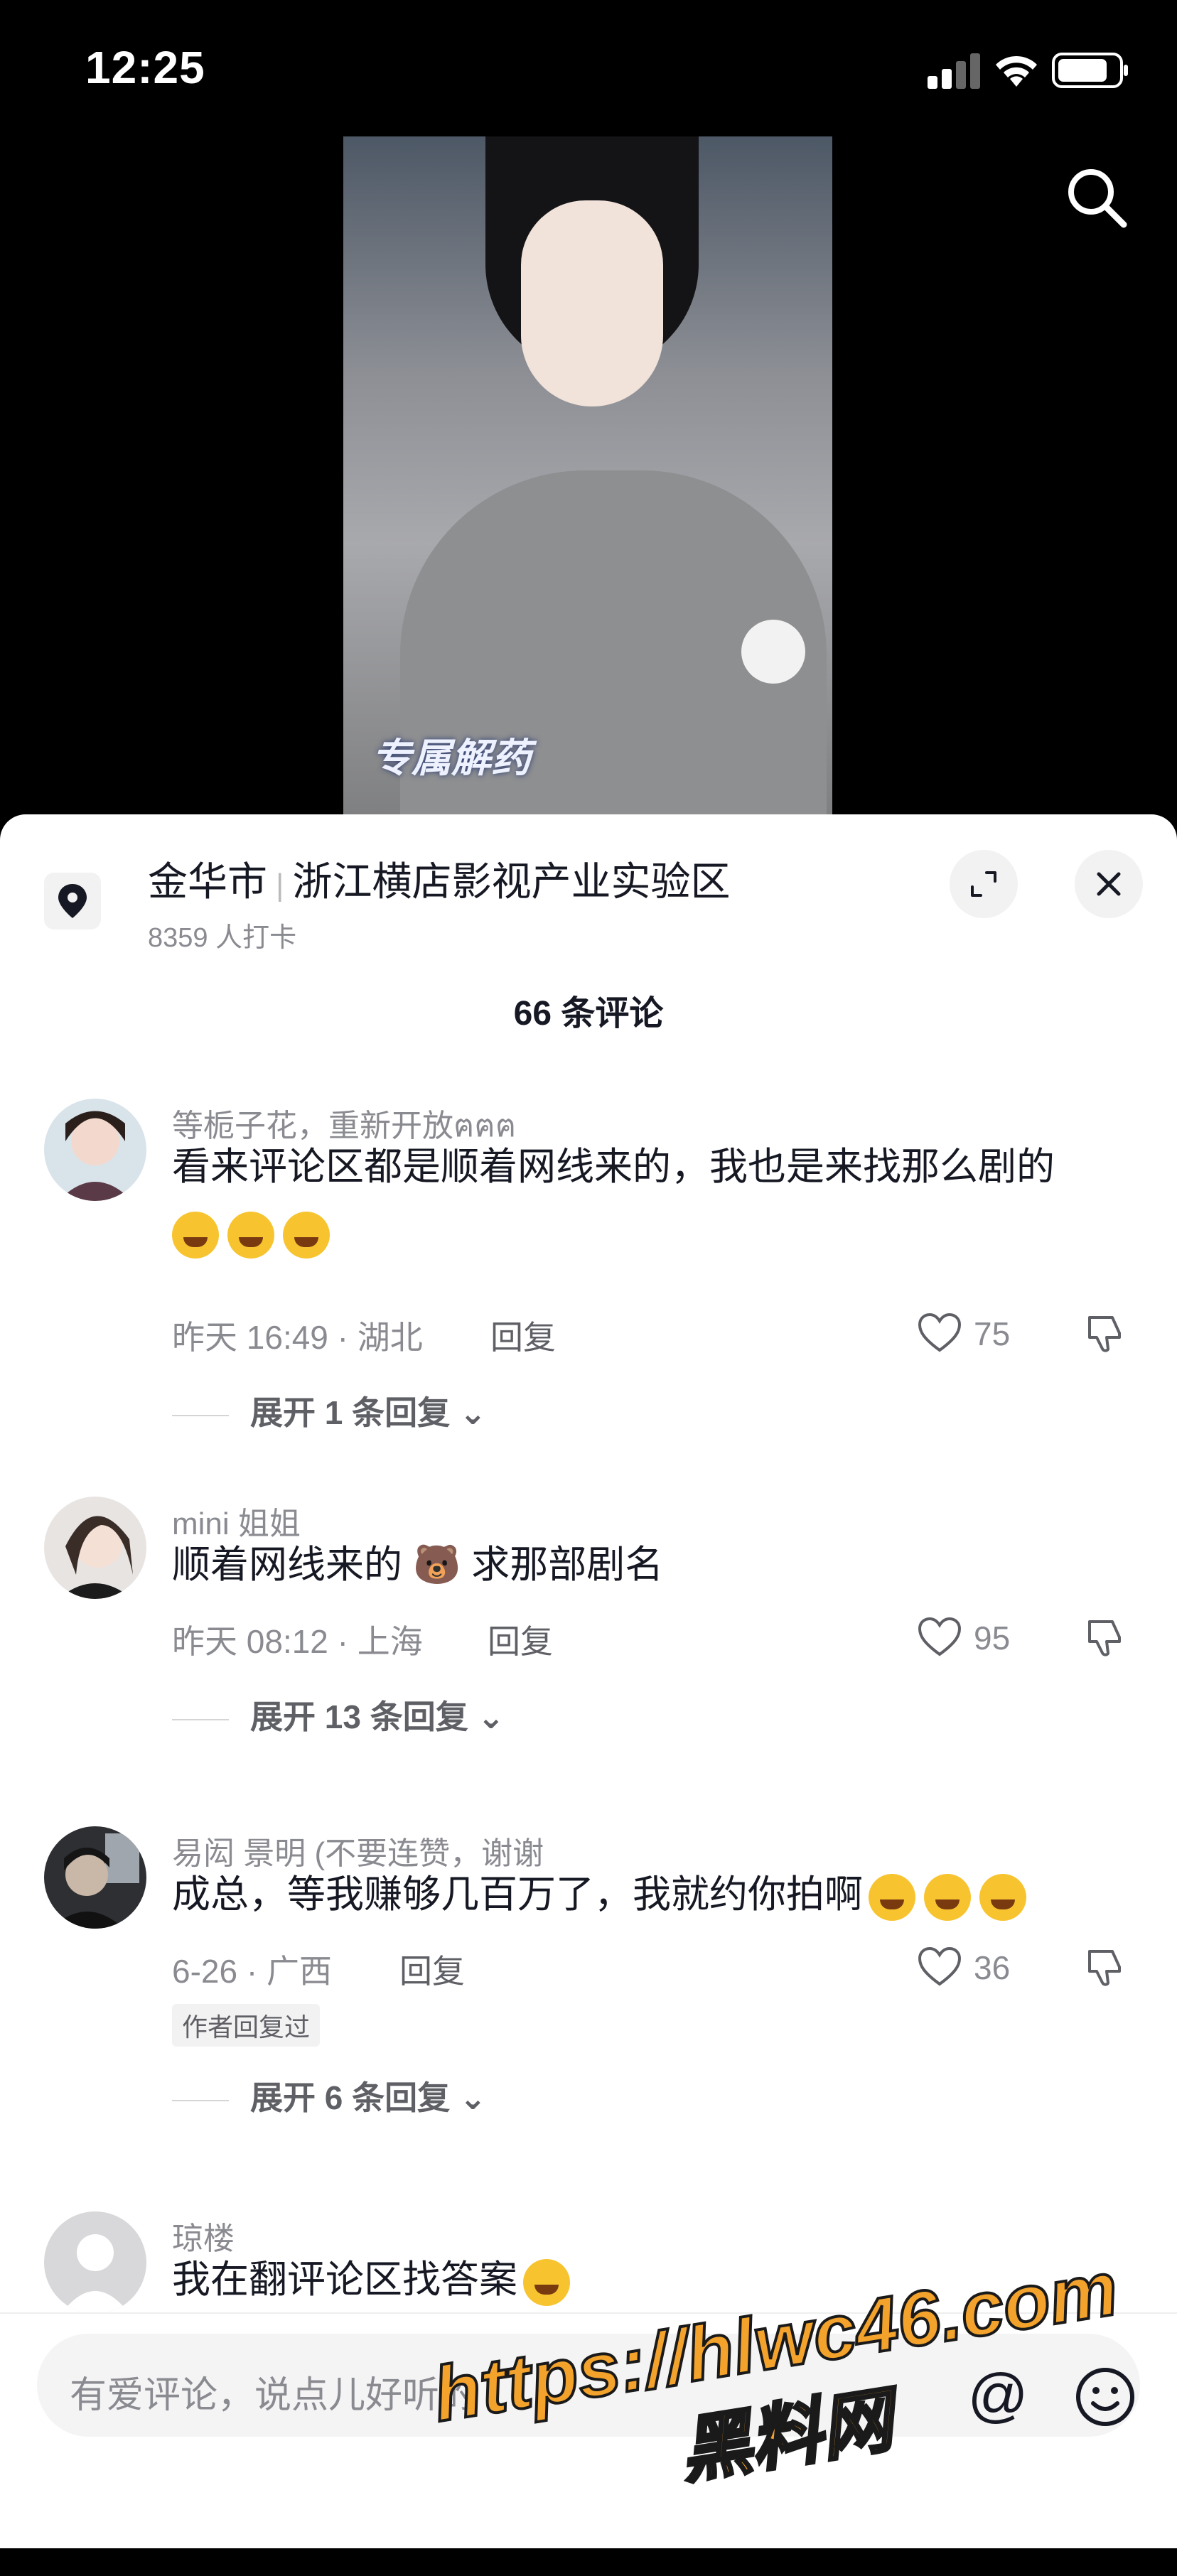 The image size is (1177, 2576). I want to click on author-replied-tag: 作者回复过, so click(246, 2025).